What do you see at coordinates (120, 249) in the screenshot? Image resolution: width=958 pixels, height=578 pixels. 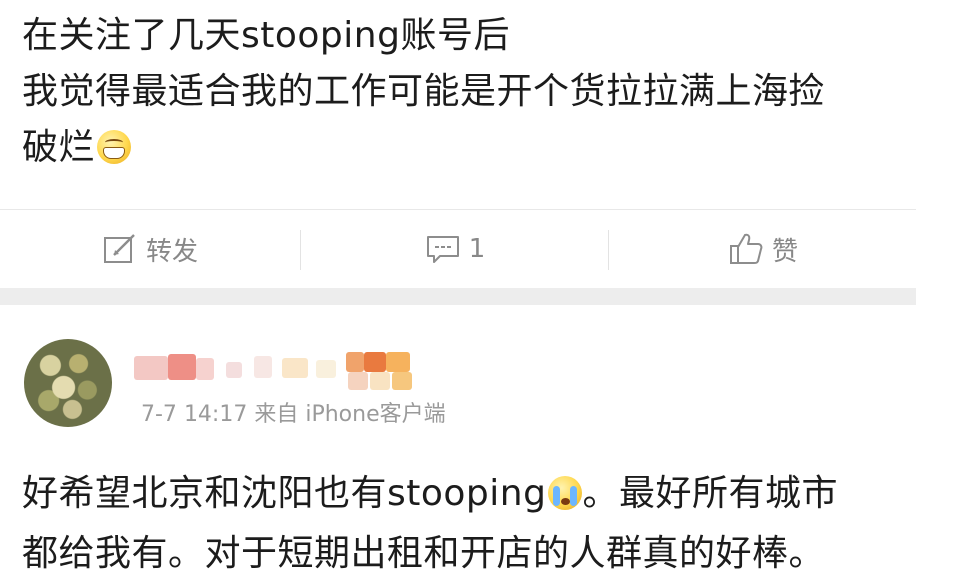 I see `repost-icon` at bounding box center [120, 249].